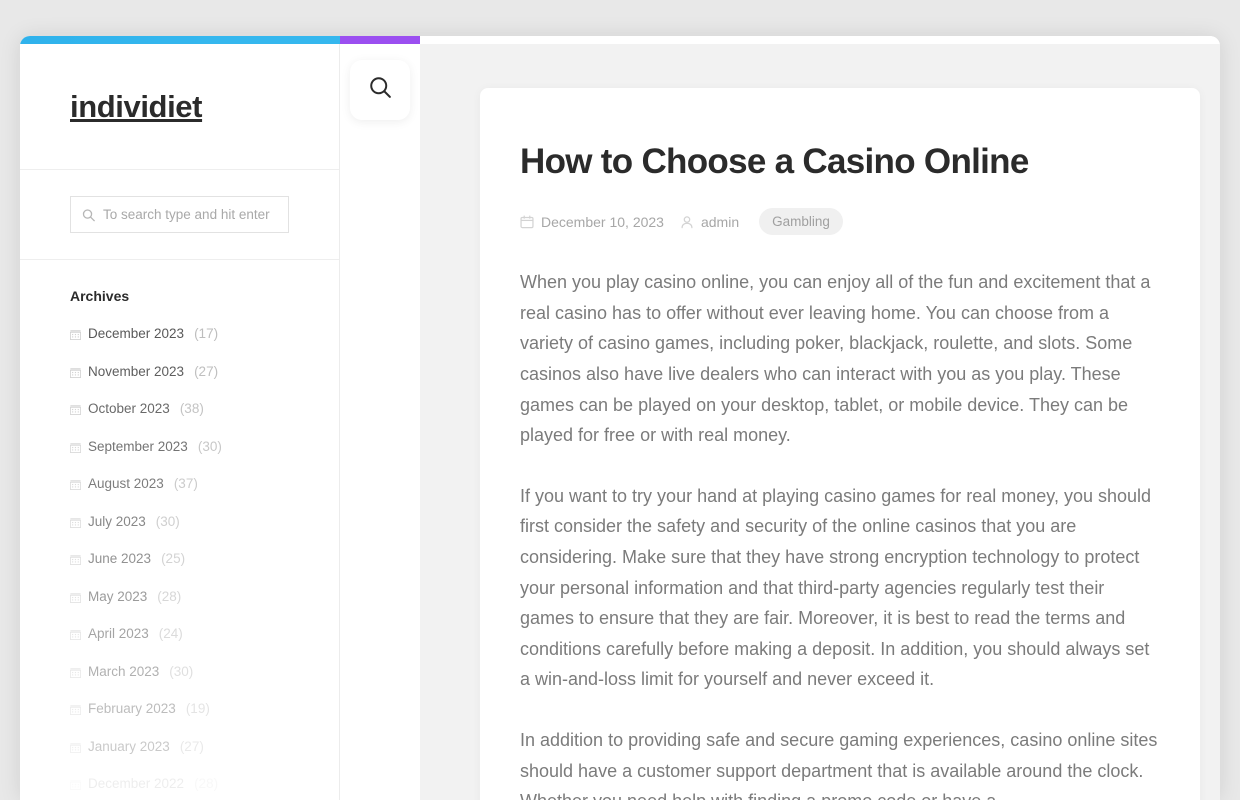 The height and width of the screenshot is (800, 1240). I want to click on post-category-badge: Gambling, so click(801, 222).